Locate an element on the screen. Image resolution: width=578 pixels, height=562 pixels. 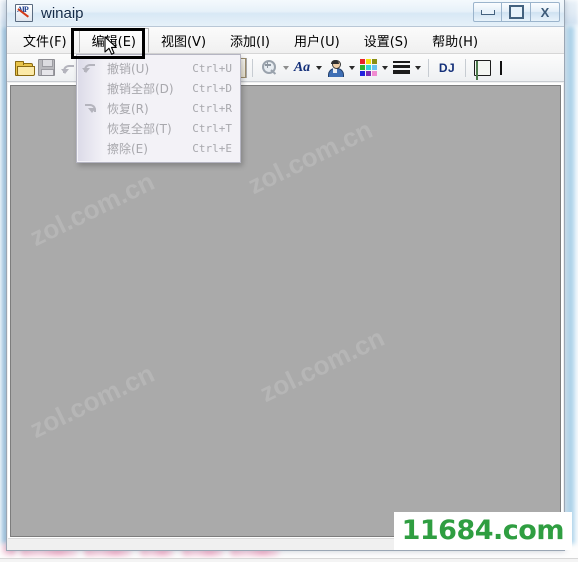
window-title: winaip is located at coordinates (62, 13).